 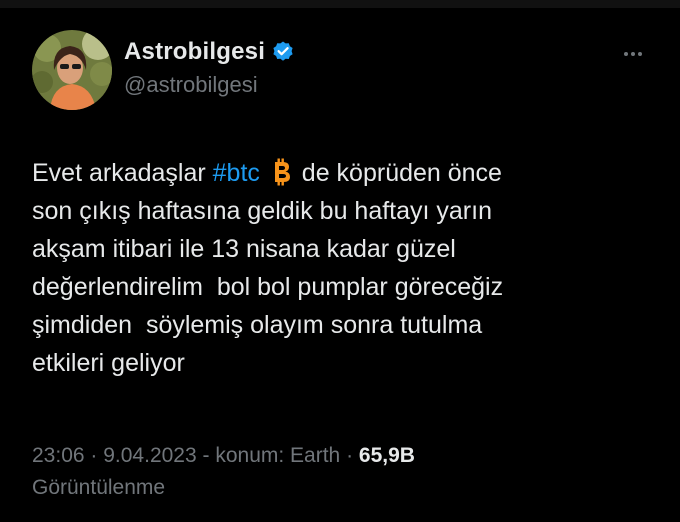 What do you see at coordinates (236, 173) in the screenshot?
I see `hashtag-link: #btc` at bounding box center [236, 173].